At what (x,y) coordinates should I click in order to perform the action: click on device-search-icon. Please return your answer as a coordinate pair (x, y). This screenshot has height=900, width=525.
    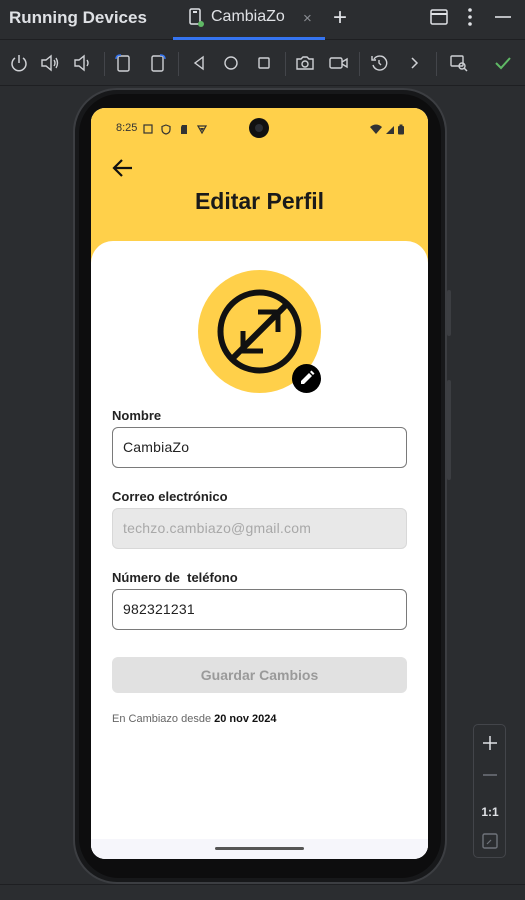
    Looking at the image, I should click on (459, 63).